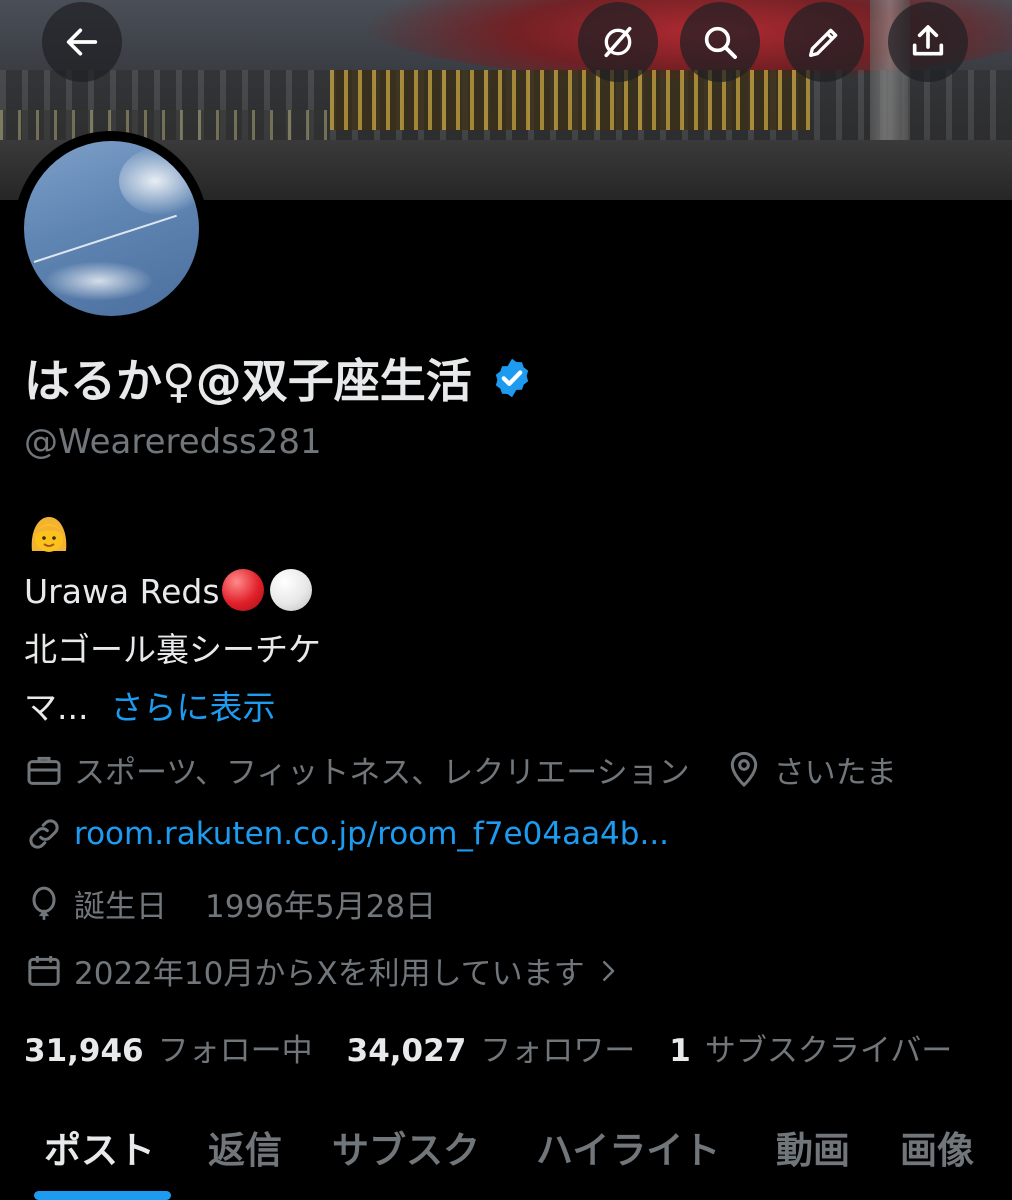 Image resolution: width=1012 pixels, height=1200 pixels. I want to click on avatar-cloud, so click(158, 180).